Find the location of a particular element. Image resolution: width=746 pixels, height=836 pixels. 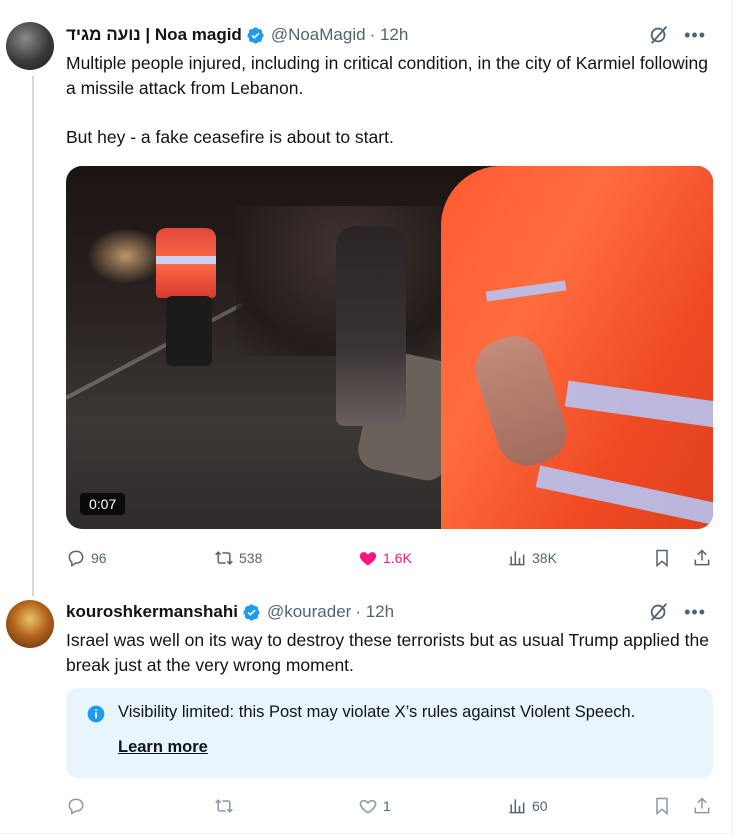

like-count: 1.6K is located at coordinates (397, 558).